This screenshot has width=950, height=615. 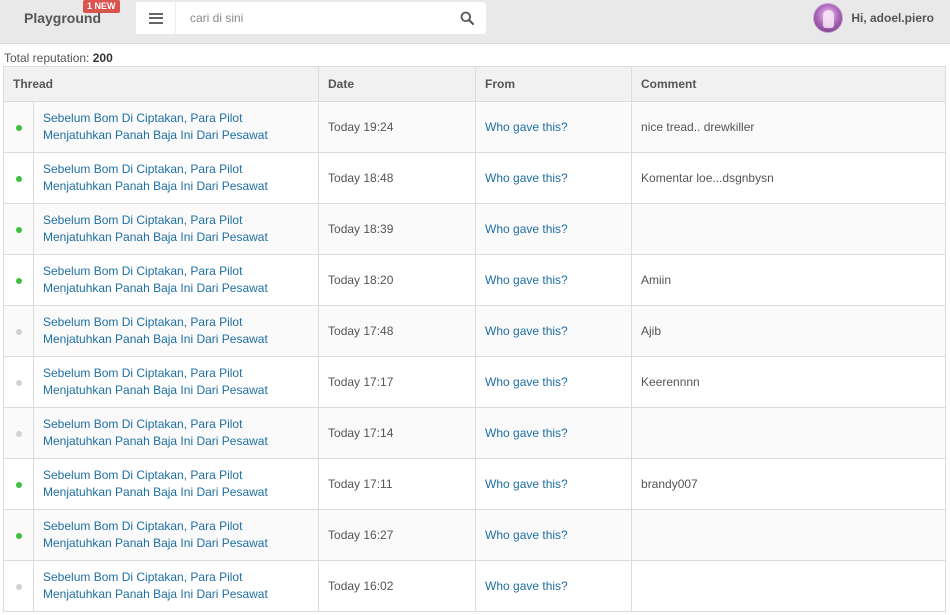 What do you see at coordinates (789, 84) in the screenshot?
I see `column-header-comment: Comment` at bounding box center [789, 84].